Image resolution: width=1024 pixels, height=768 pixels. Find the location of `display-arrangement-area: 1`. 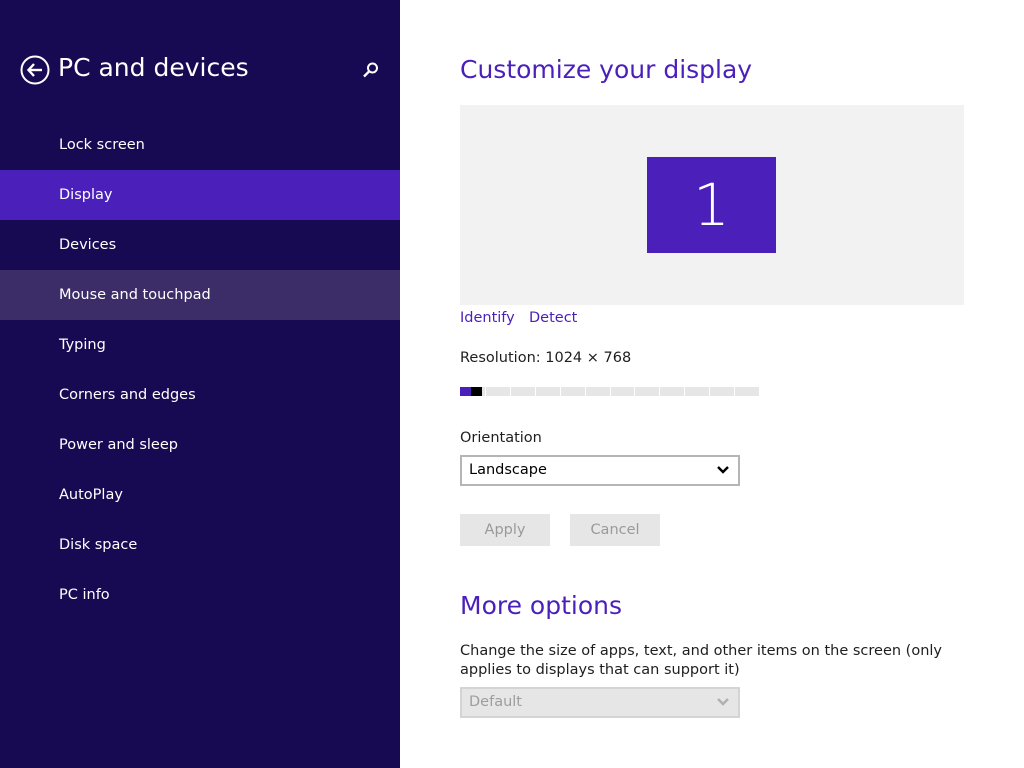

display-arrangement-area: 1 is located at coordinates (712, 205).